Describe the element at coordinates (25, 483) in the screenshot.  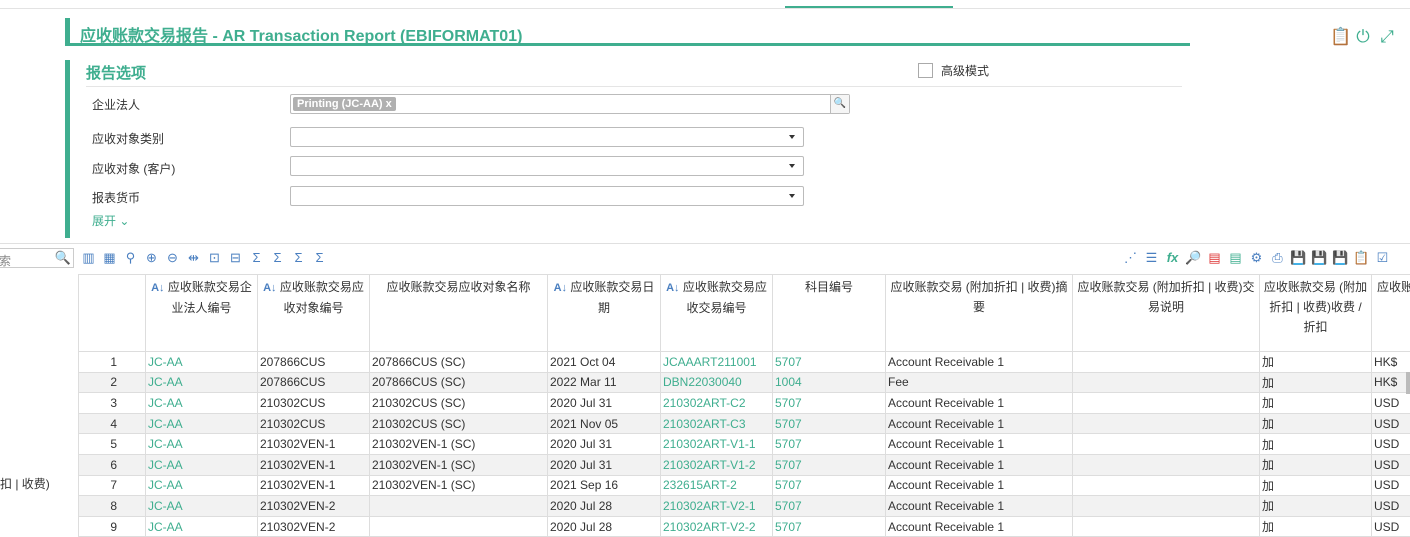
I see `left-panel-field-label: 扣 | 收费)` at that location.